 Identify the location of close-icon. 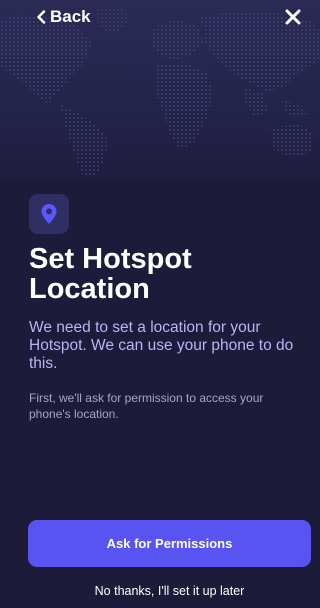
(293, 17).